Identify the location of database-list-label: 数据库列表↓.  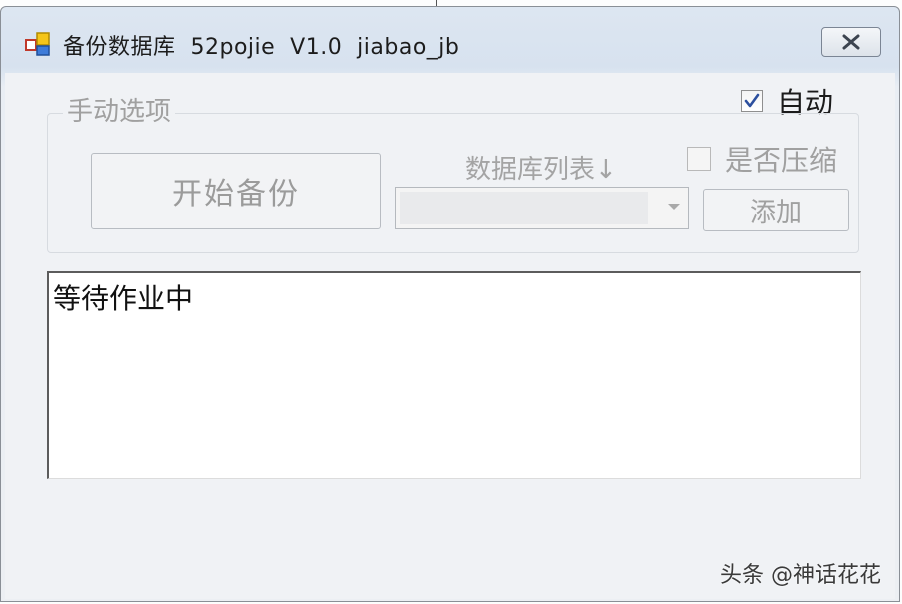
(541, 170).